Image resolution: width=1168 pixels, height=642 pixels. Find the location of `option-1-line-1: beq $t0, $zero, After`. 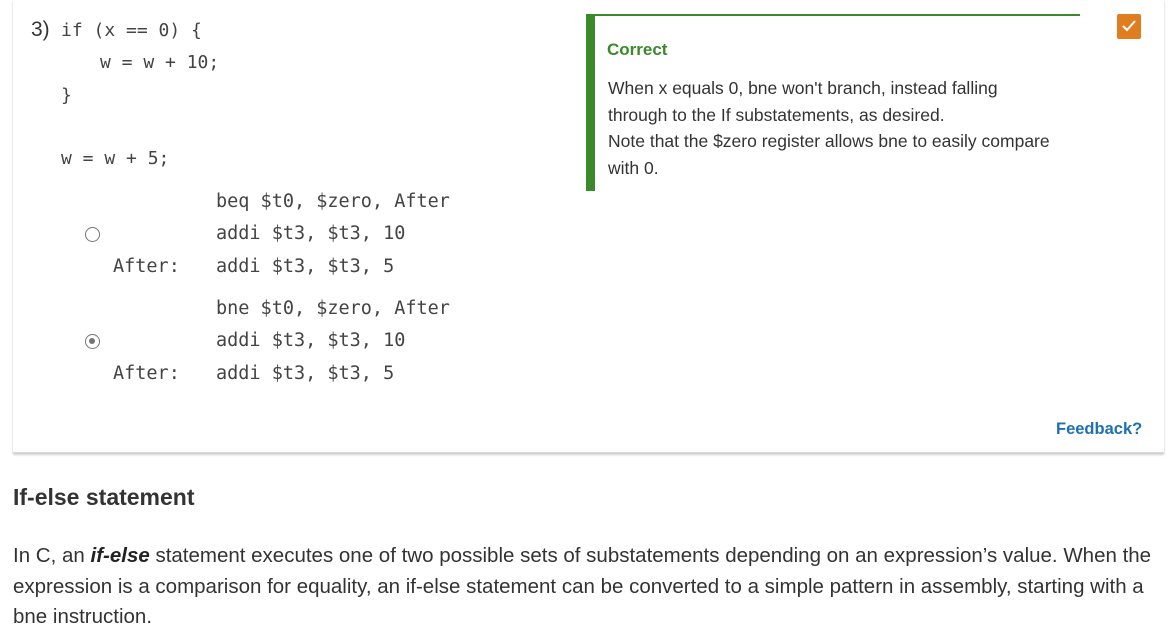

option-1-line-1: beq $t0, $zero, After is located at coordinates (333, 201).